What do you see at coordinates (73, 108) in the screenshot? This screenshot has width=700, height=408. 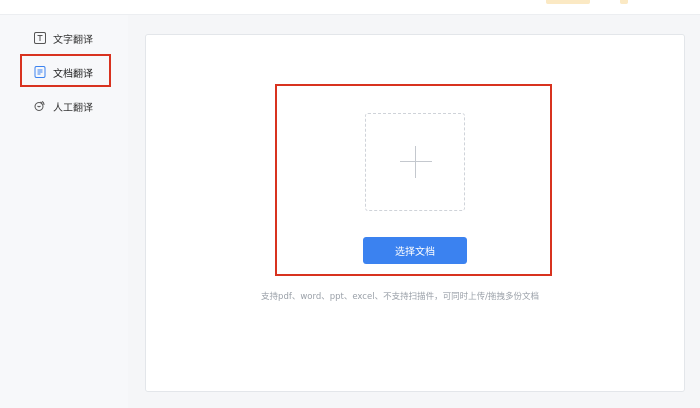 I see `sidebar-item-label: 人工翻译` at bounding box center [73, 108].